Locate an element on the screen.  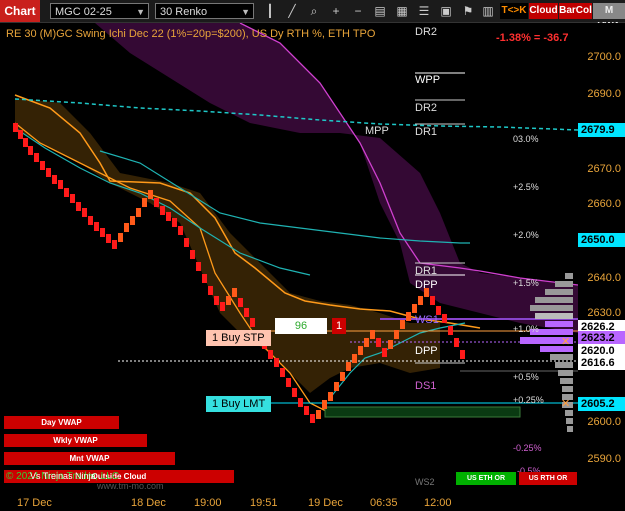
order-quantity: 96 is located at coordinates (301, 326).